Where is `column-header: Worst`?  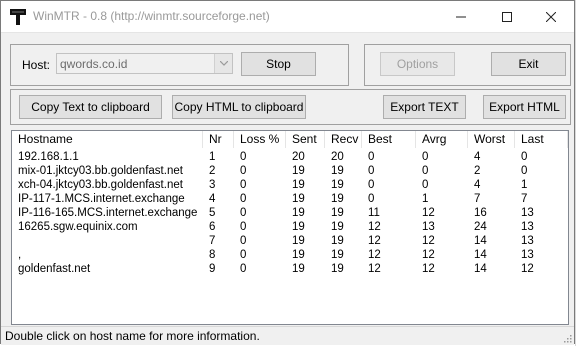
column-header: Worst is located at coordinates (491, 139).